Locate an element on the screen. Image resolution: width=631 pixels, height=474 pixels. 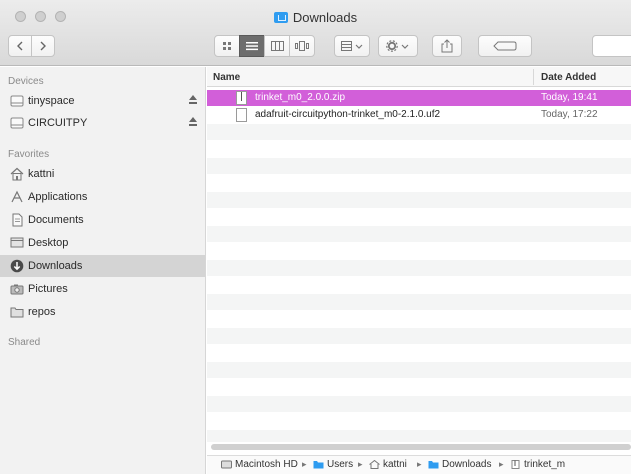
icon-view-button is located at coordinates (227, 46).